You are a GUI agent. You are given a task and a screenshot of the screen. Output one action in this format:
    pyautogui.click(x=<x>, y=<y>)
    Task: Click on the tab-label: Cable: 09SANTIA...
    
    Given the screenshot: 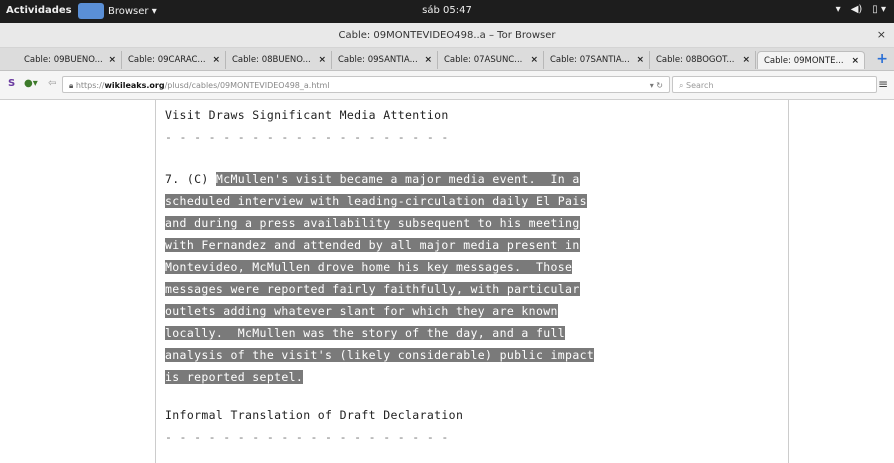 What is the action you would take?
    pyautogui.click(x=378, y=60)
    